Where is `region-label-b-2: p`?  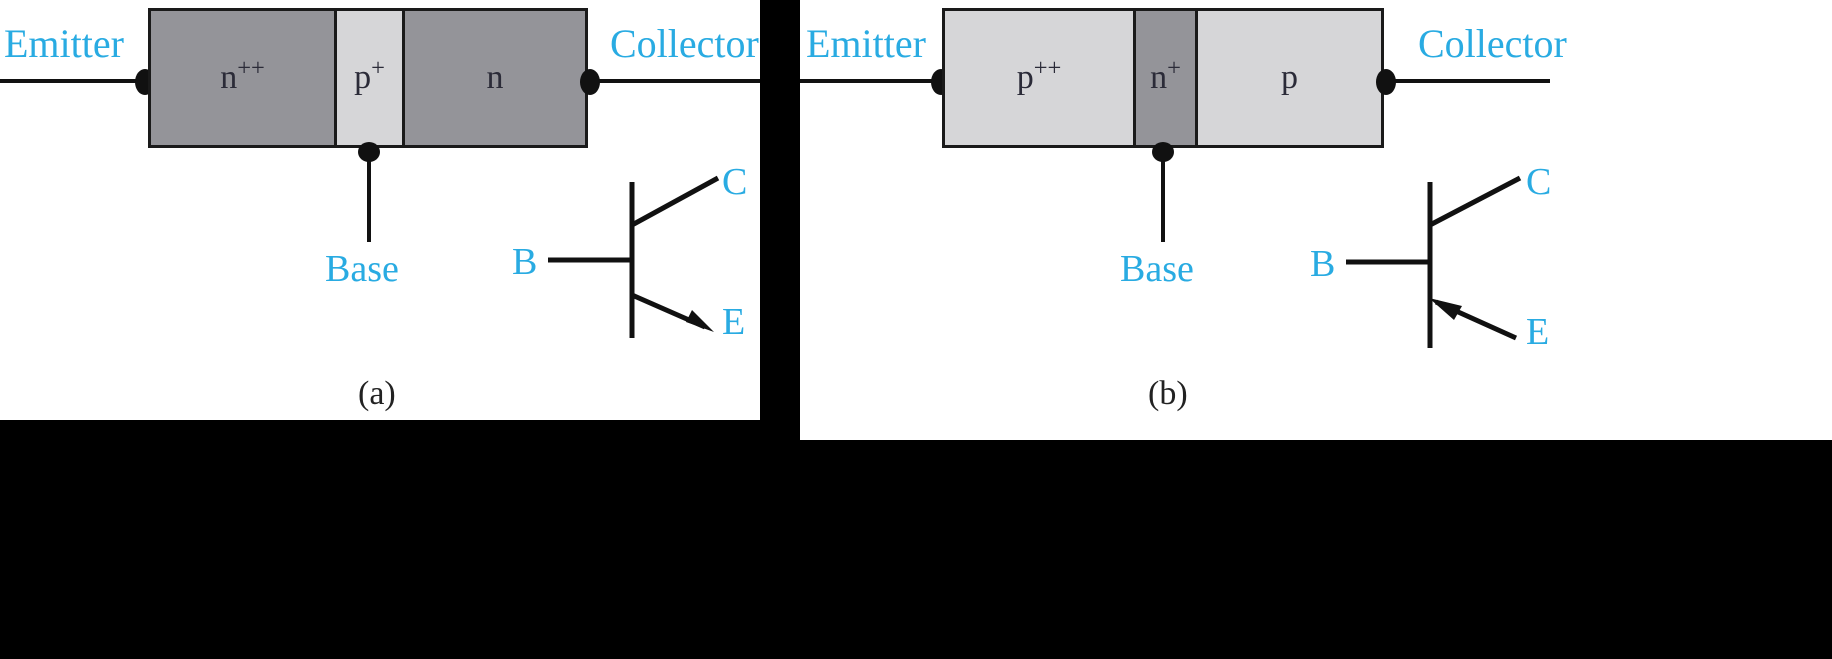 region-label-b-2: p is located at coordinates (1289, 77).